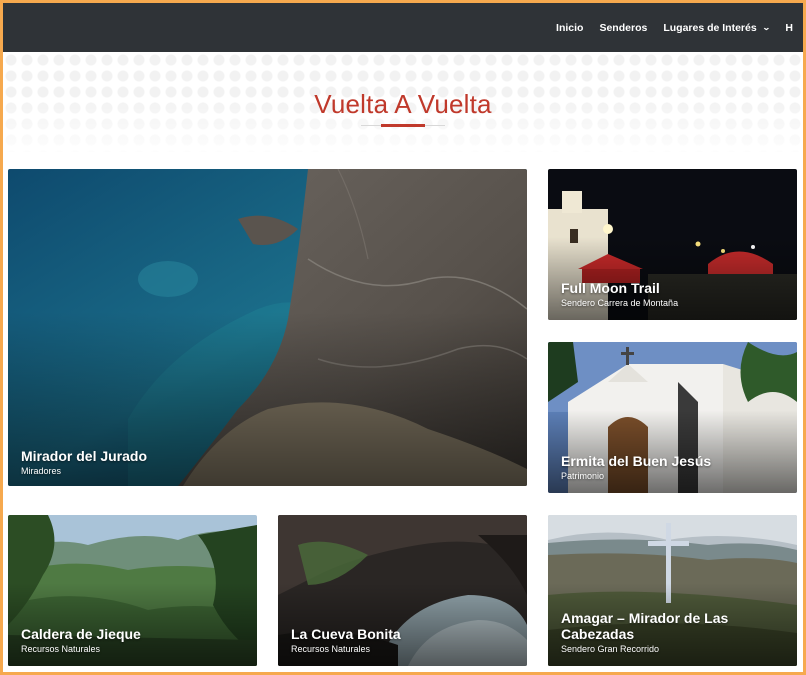 This screenshot has width=806, height=675. What do you see at coordinates (41, 471) in the screenshot?
I see `card-category: Miradores` at bounding box center [41, 471].